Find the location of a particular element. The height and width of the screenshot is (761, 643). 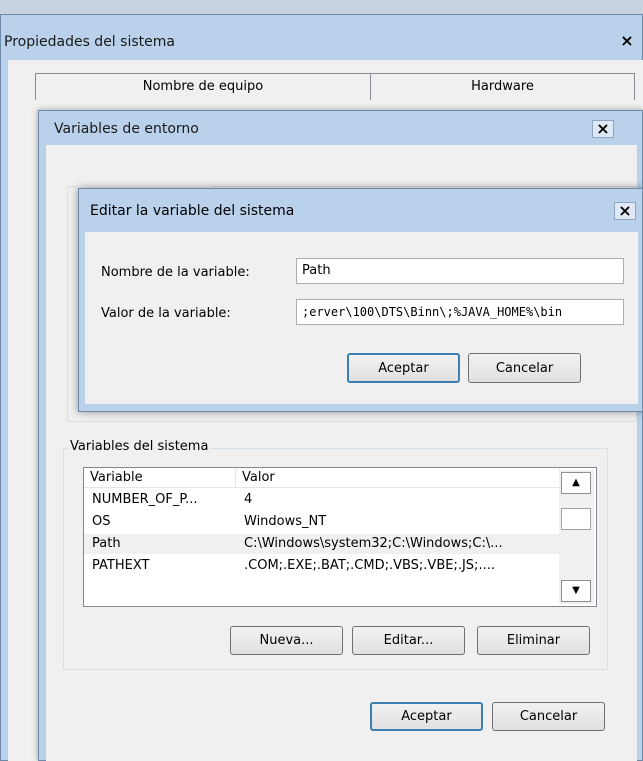

row-valor: Windows_NT is located at coordinates (285, 521).